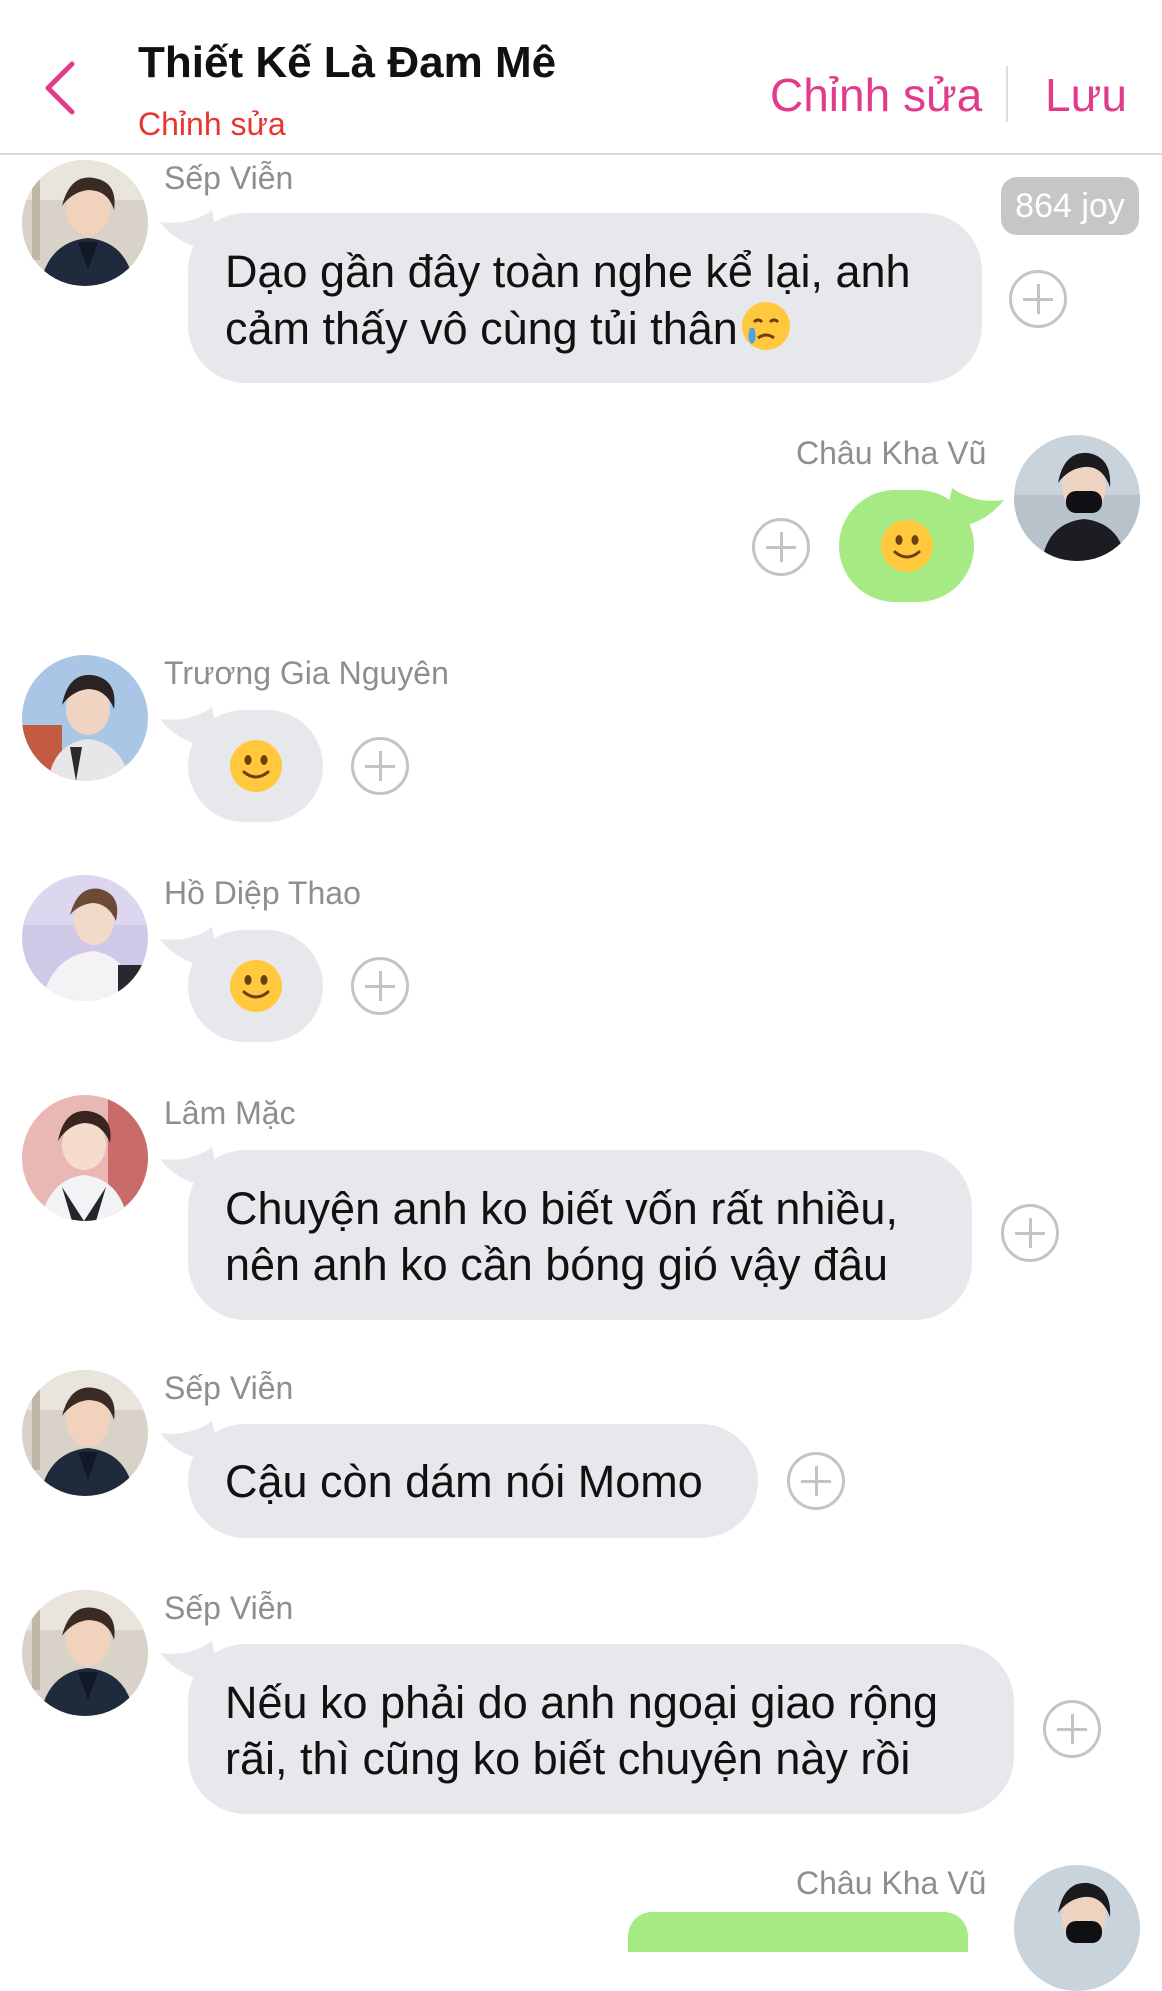 Image resolution: width=1162 pixels, height=1991 pixels. I want to click on message-line: Dạo gần đây toàn nghe kể lại, anh, so click(568, 271).